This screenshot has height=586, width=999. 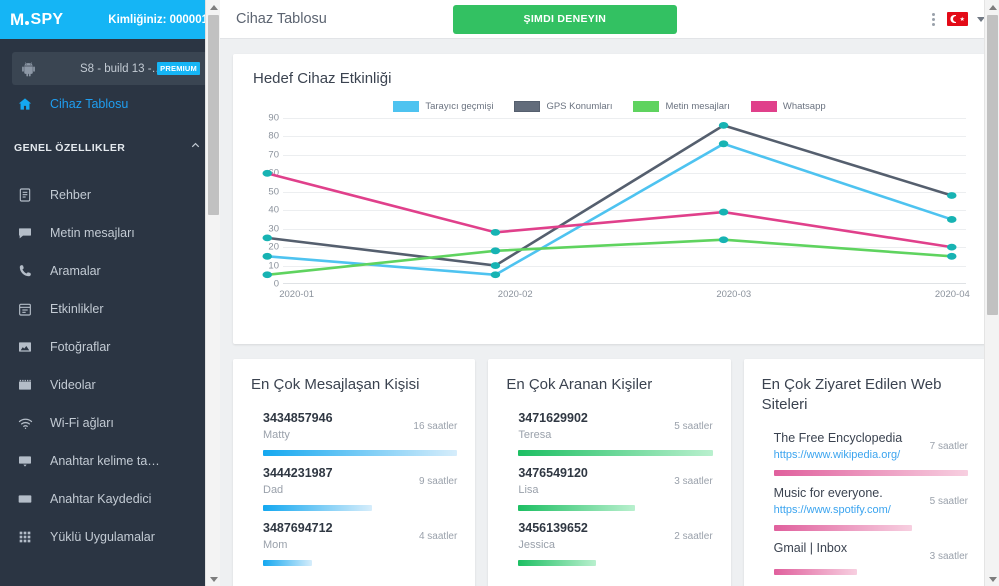 I want to click on legend-item: Metin mesajları, so click(x=681, y=106).